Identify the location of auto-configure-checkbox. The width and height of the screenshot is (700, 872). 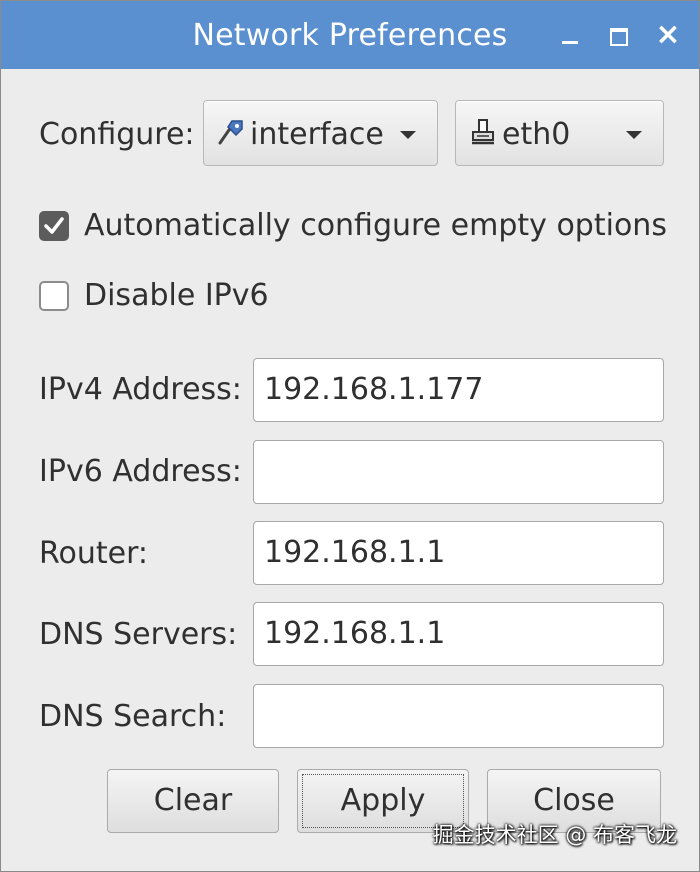
(54, 226).